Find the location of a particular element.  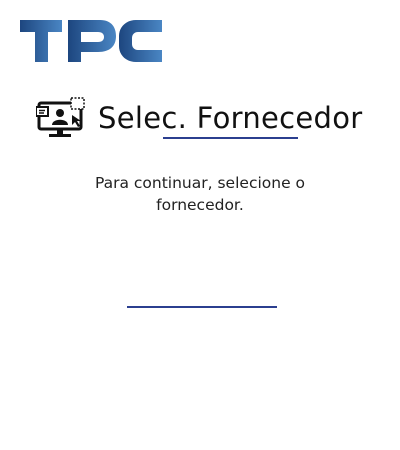

page-header: Selec. Fornecedor is located at coordinates (199, 118).